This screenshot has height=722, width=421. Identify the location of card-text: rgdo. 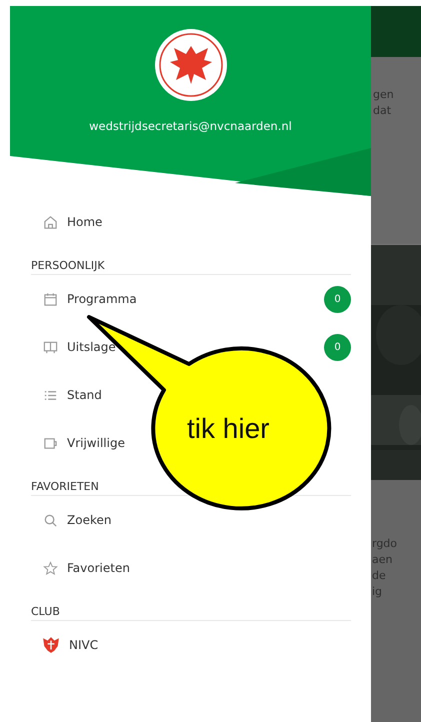
(385, 544).